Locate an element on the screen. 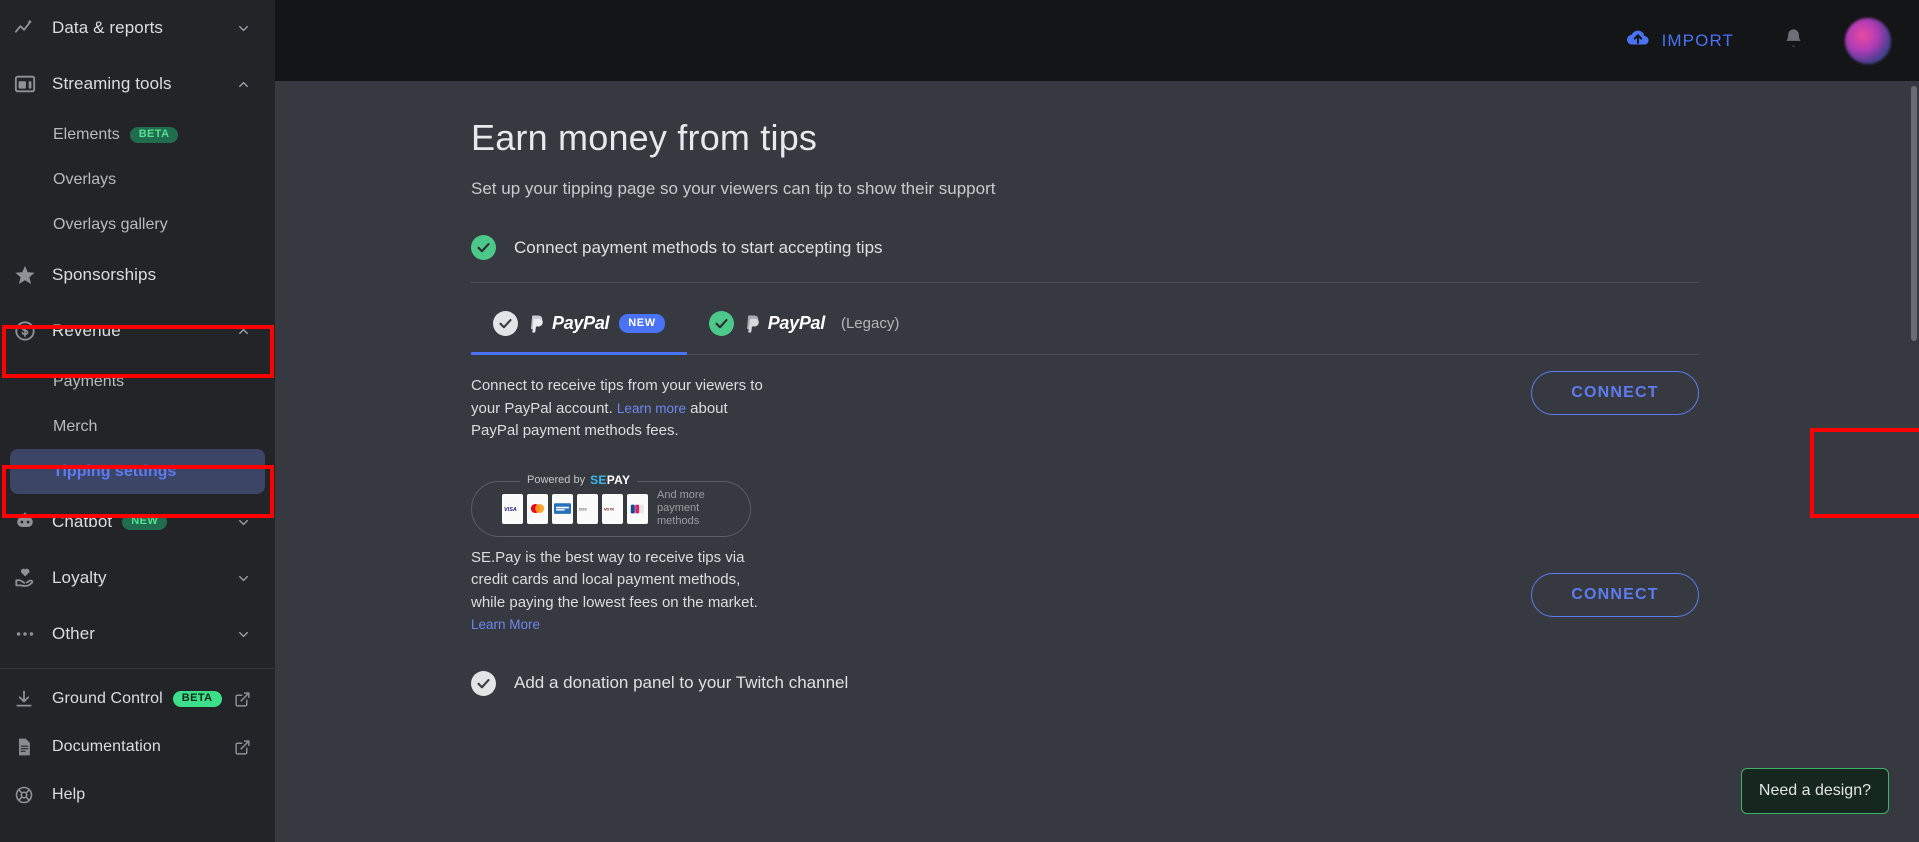  paypal-logo: PayPal is located at coordinates (784, 323).